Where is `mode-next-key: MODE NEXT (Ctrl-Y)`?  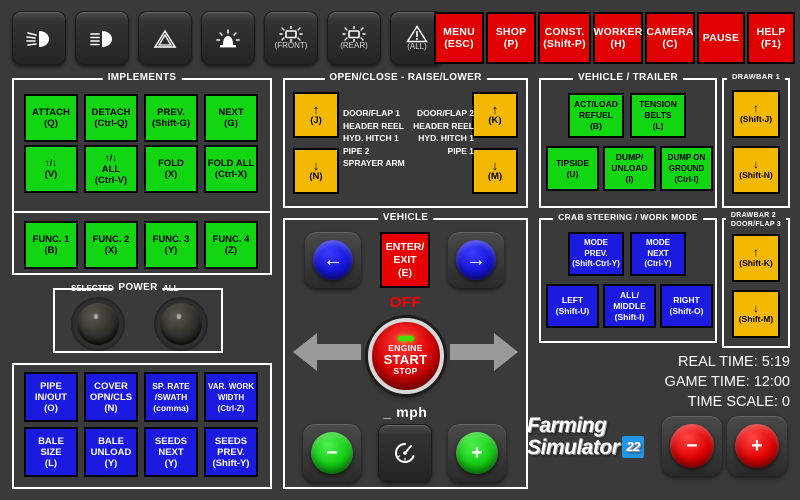 mode-next-key: MODE NEXT (Ctrl-Y) is located at coordinates (658, 254).